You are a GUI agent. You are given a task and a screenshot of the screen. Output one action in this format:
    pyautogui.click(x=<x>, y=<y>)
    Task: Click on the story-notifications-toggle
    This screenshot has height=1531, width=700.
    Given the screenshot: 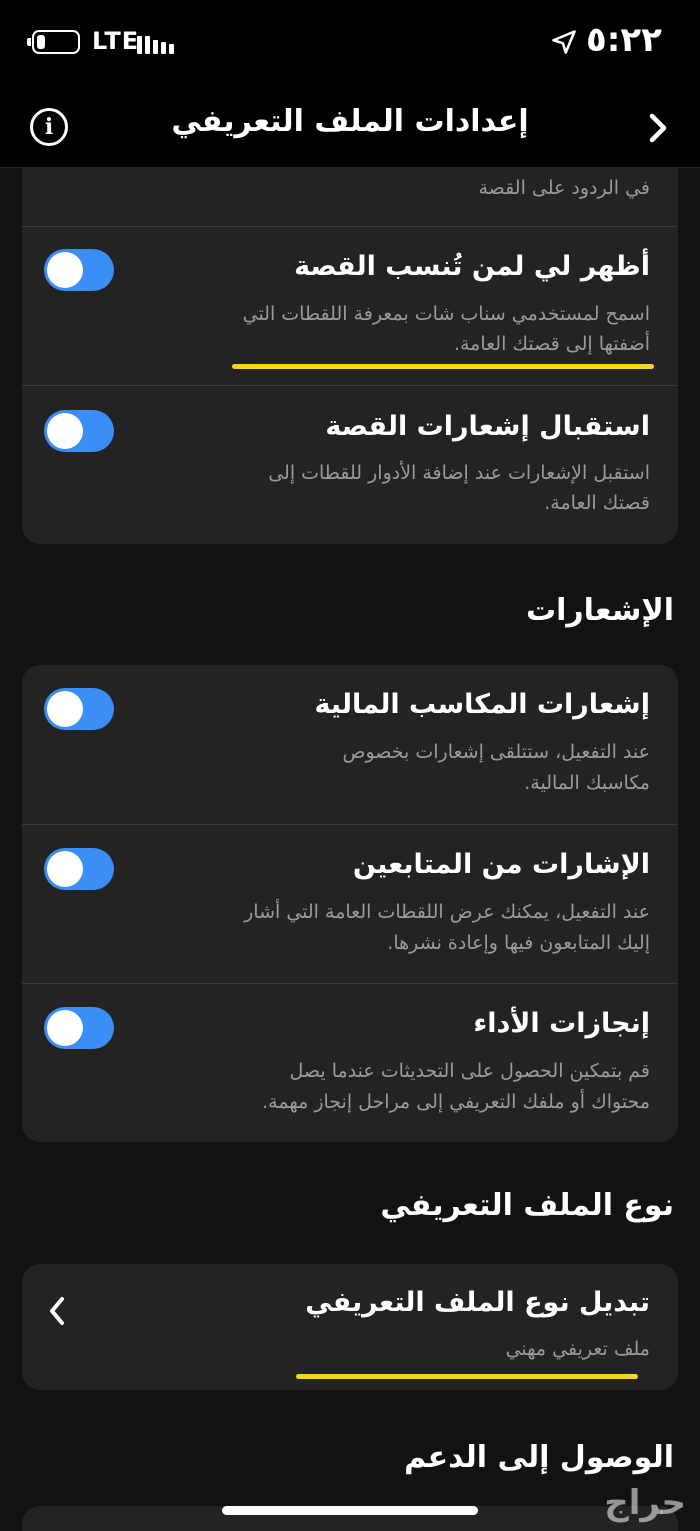 What is the action you would take?
    pyautogui.click(x=79, y=431)
    